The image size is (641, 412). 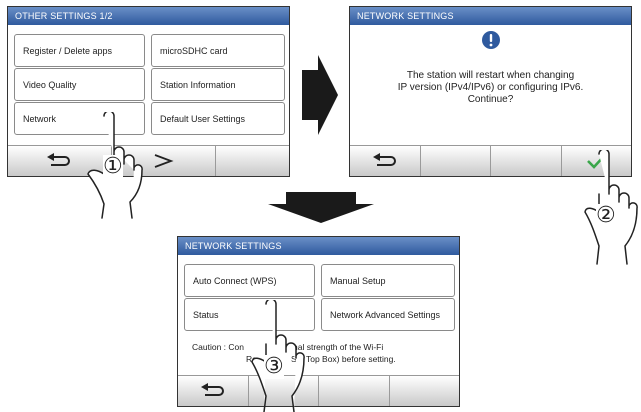 What do you see at coordinates (338, 347) in the screenshot?
I see `caution-text-line-1b: nal strength of the Wi-Fi` at bounding box center [338, 347].